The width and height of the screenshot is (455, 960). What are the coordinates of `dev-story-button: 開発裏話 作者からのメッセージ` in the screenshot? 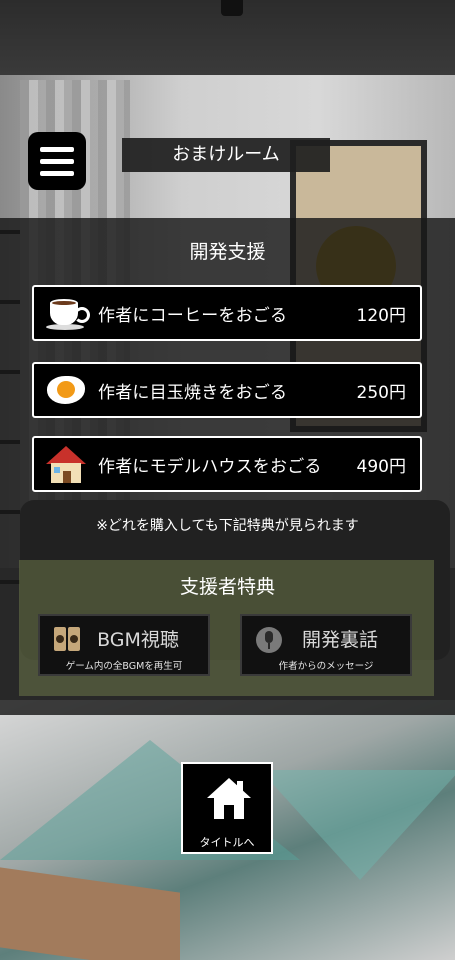 It's located at (326, 645).